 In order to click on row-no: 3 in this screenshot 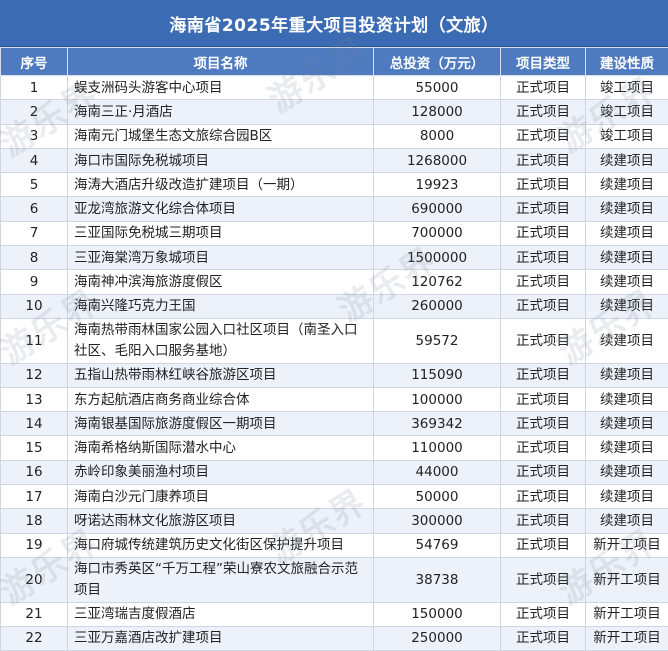, I will do `click(34, 136)`.